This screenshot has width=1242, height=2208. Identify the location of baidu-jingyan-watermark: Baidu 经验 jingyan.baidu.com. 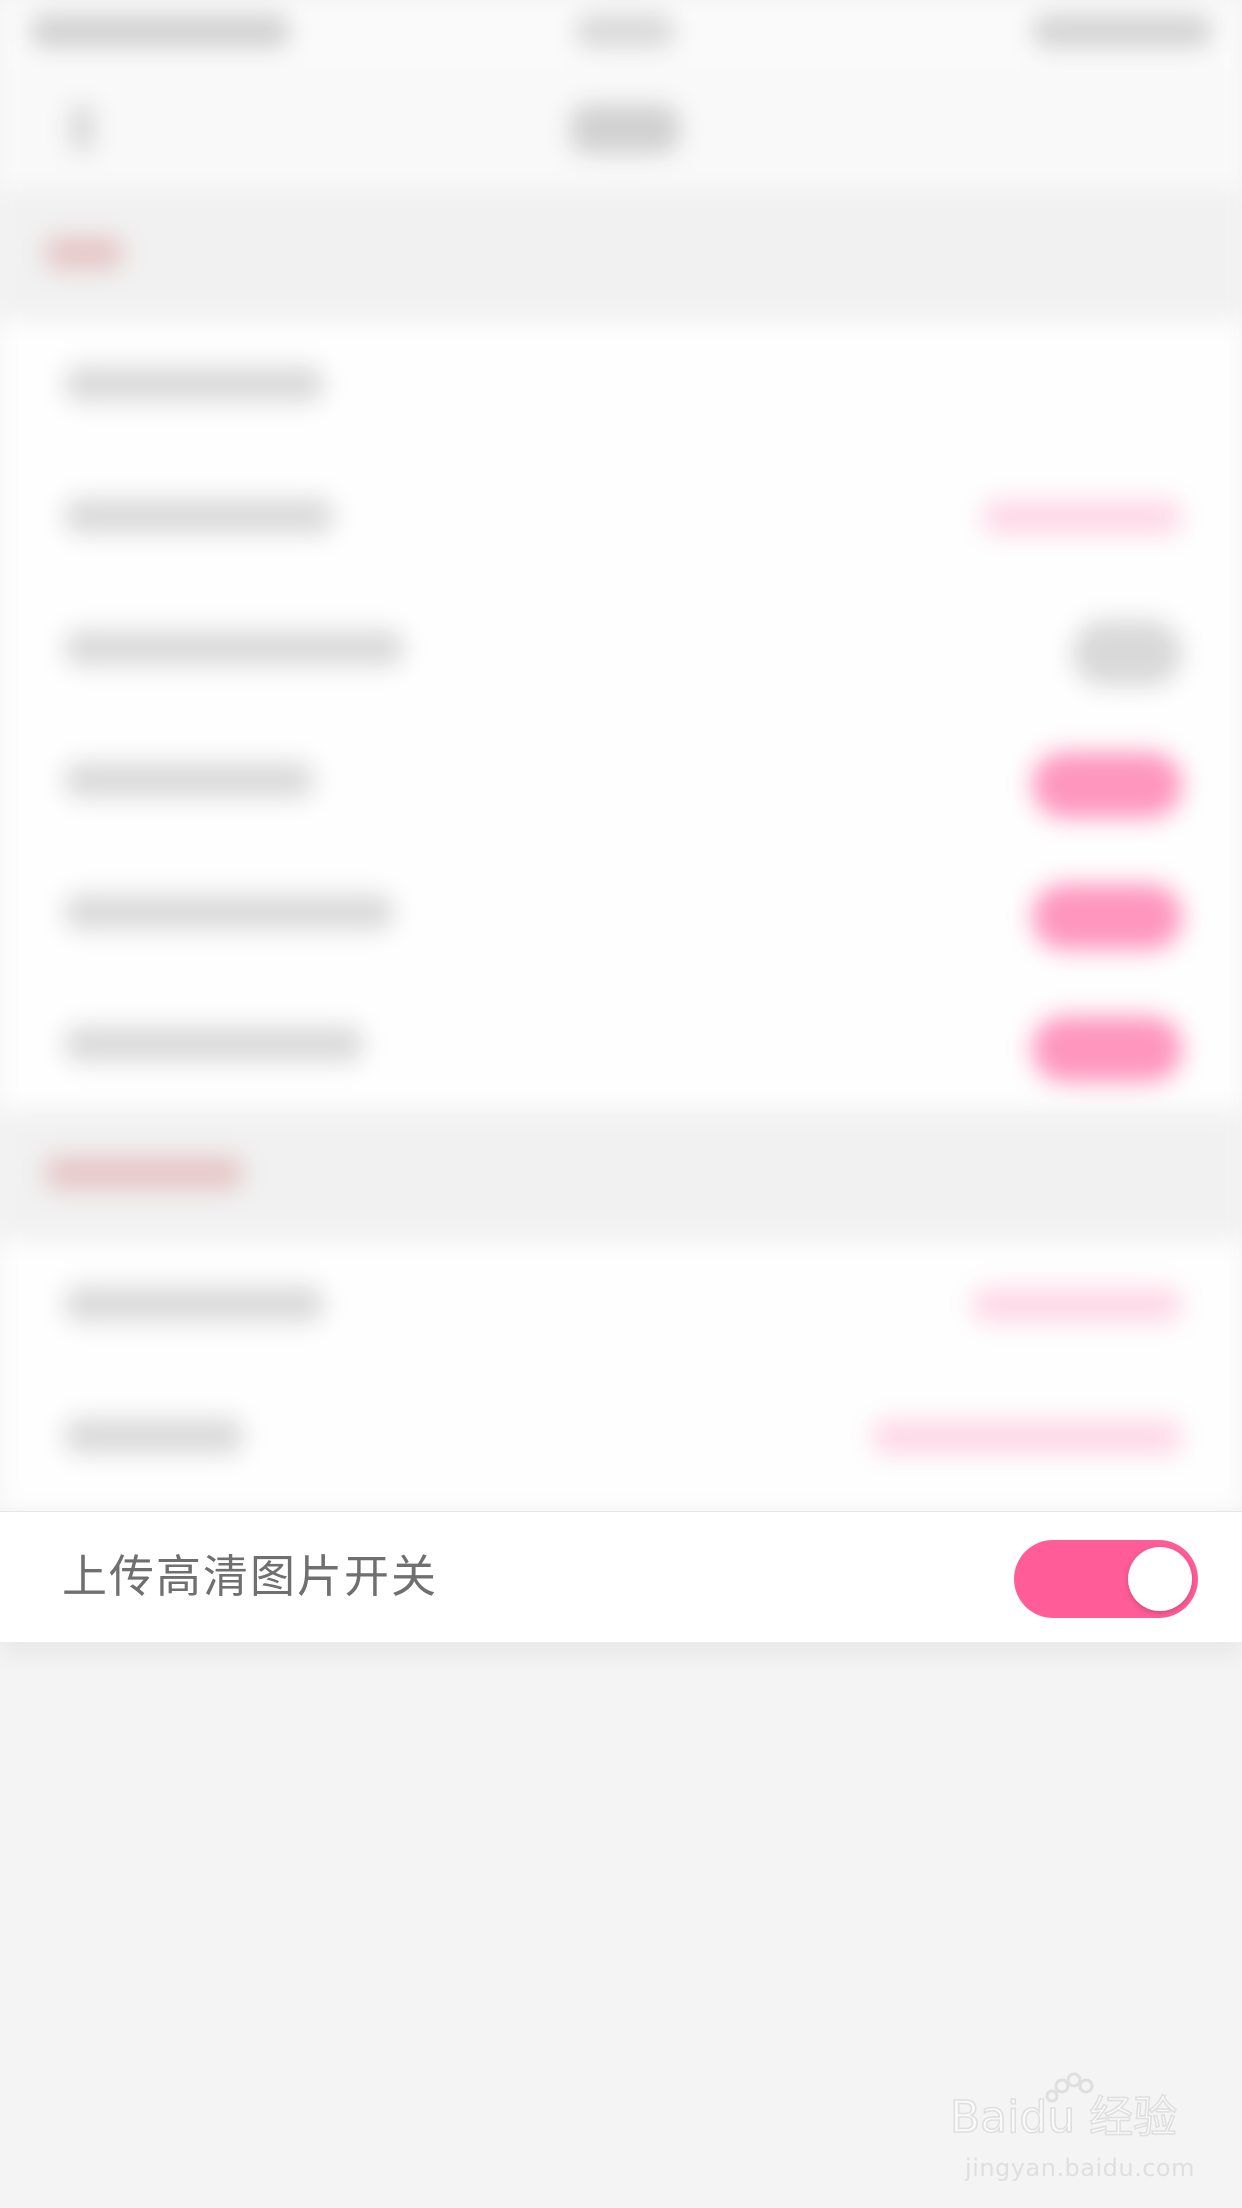
(1080, 2130).